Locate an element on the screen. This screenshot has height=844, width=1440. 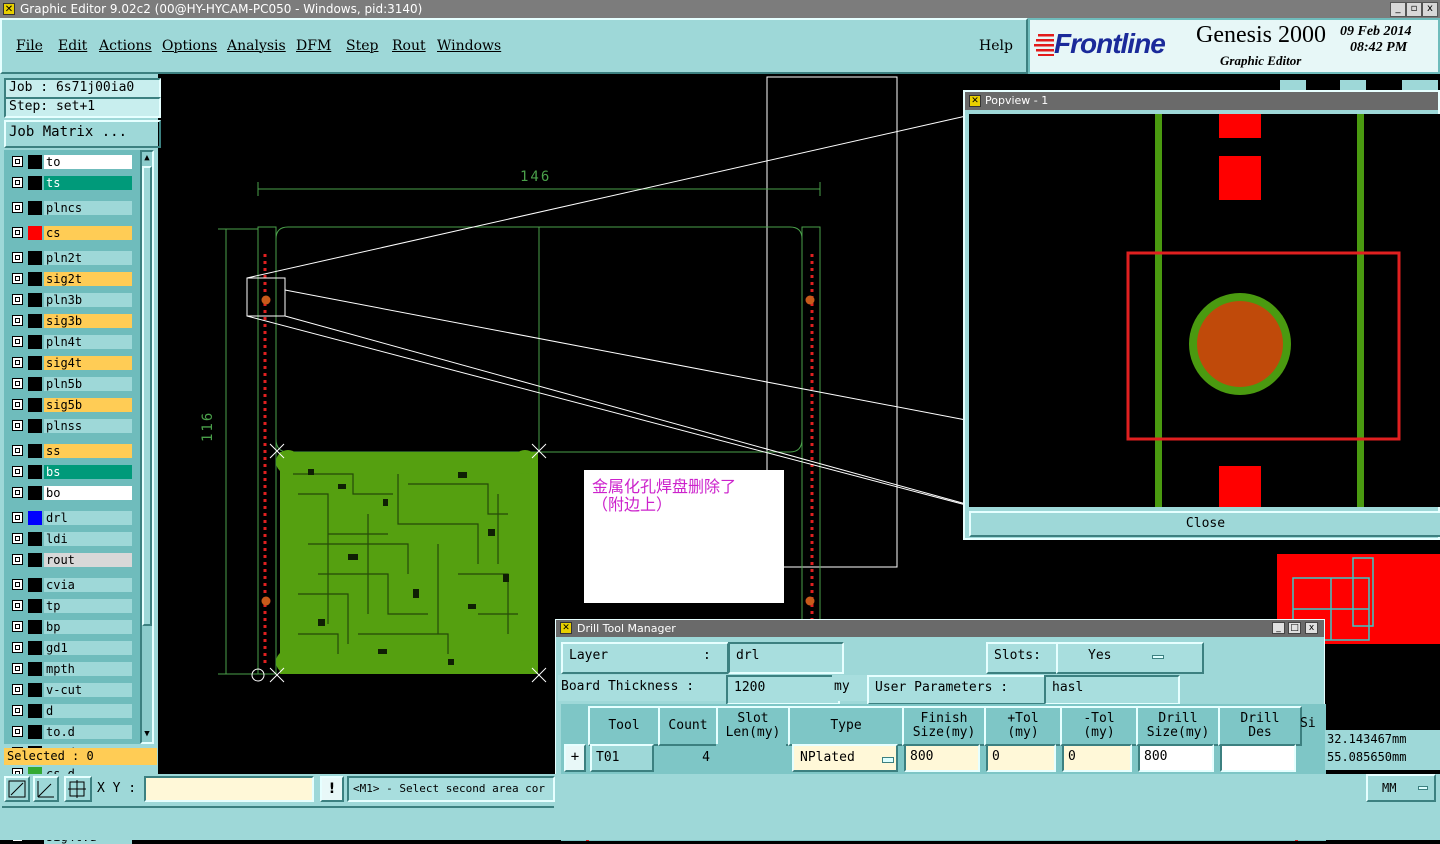
menu-windows: Windows is located at coordinates (469, 46).